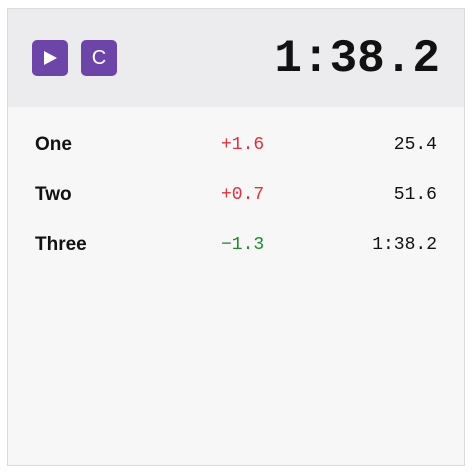 This screenshot has height=474, width=474. Describe the element at coordinates (53, 144) in the screenshot. I see `lap-name: One` at that location.